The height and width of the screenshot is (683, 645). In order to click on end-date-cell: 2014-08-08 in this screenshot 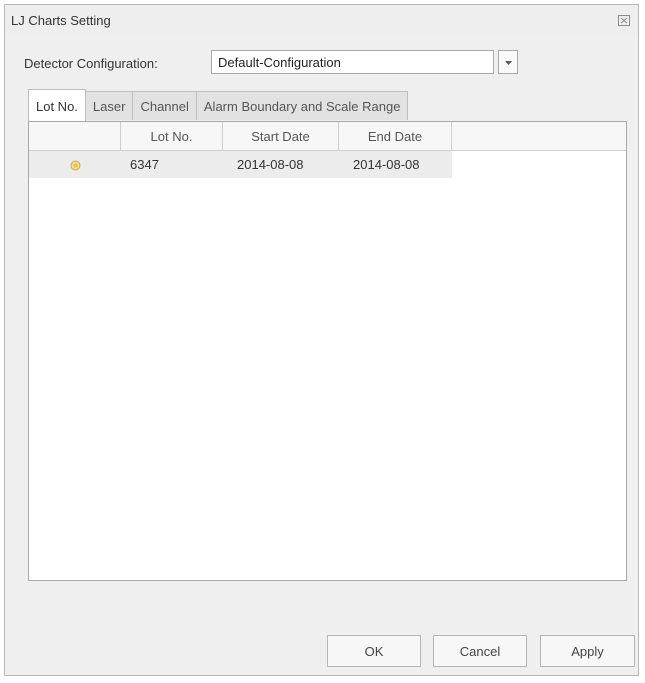, I will do `click(386, 164)`.